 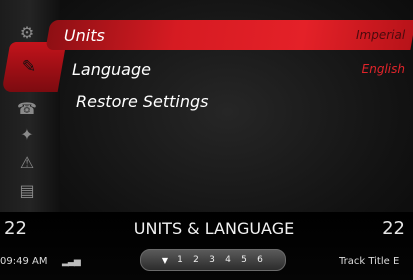 I want to click on page-number: 6, so click(x=260, y=260).